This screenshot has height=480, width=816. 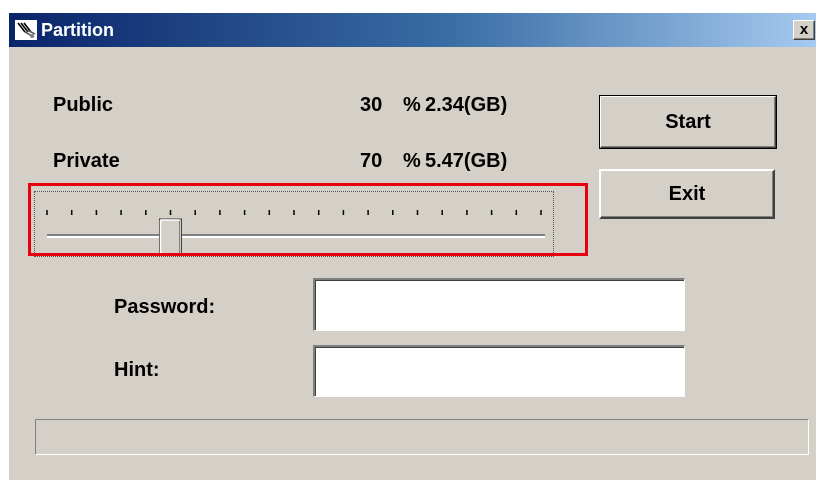 I want to click on public-percent-sign: %, so click(x=412, y=105).